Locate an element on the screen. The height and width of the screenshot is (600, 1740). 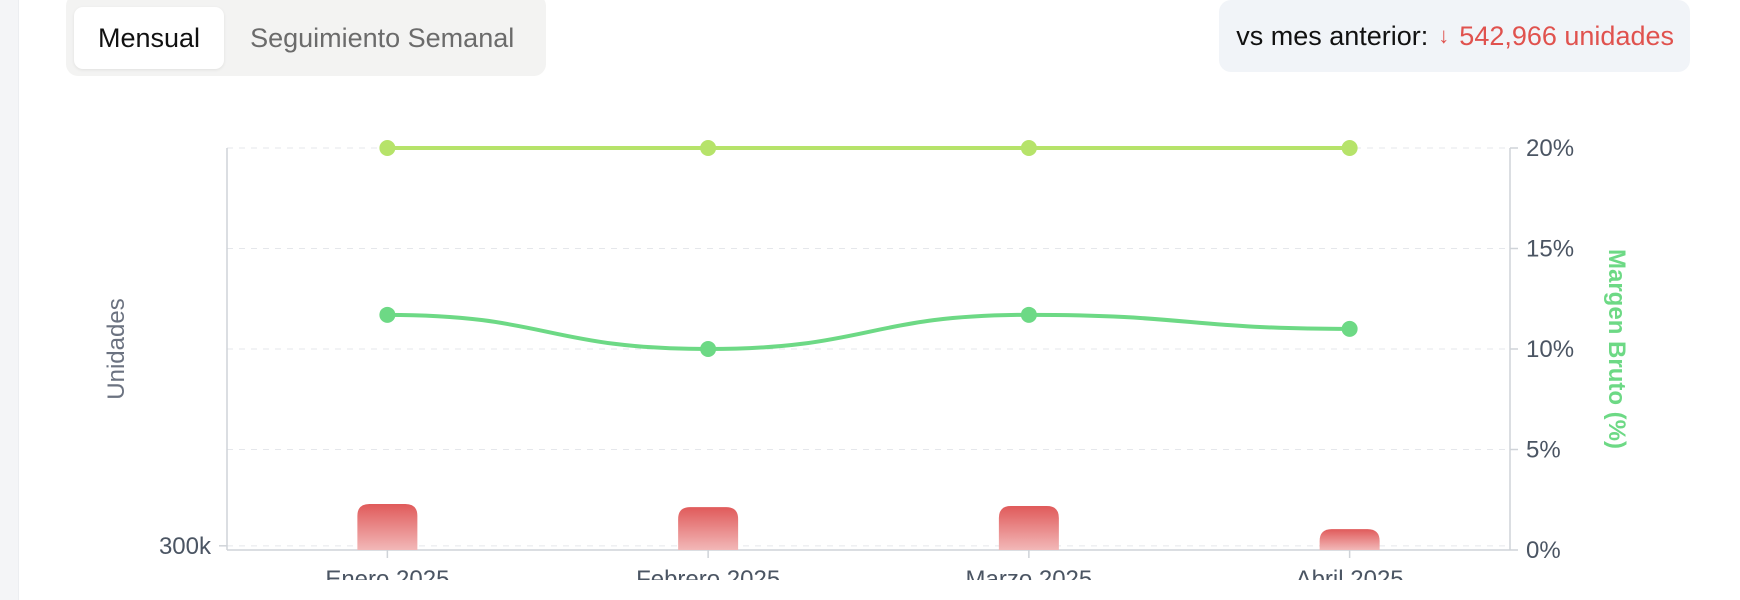
bars-layer is located at coordinates (868, 526).